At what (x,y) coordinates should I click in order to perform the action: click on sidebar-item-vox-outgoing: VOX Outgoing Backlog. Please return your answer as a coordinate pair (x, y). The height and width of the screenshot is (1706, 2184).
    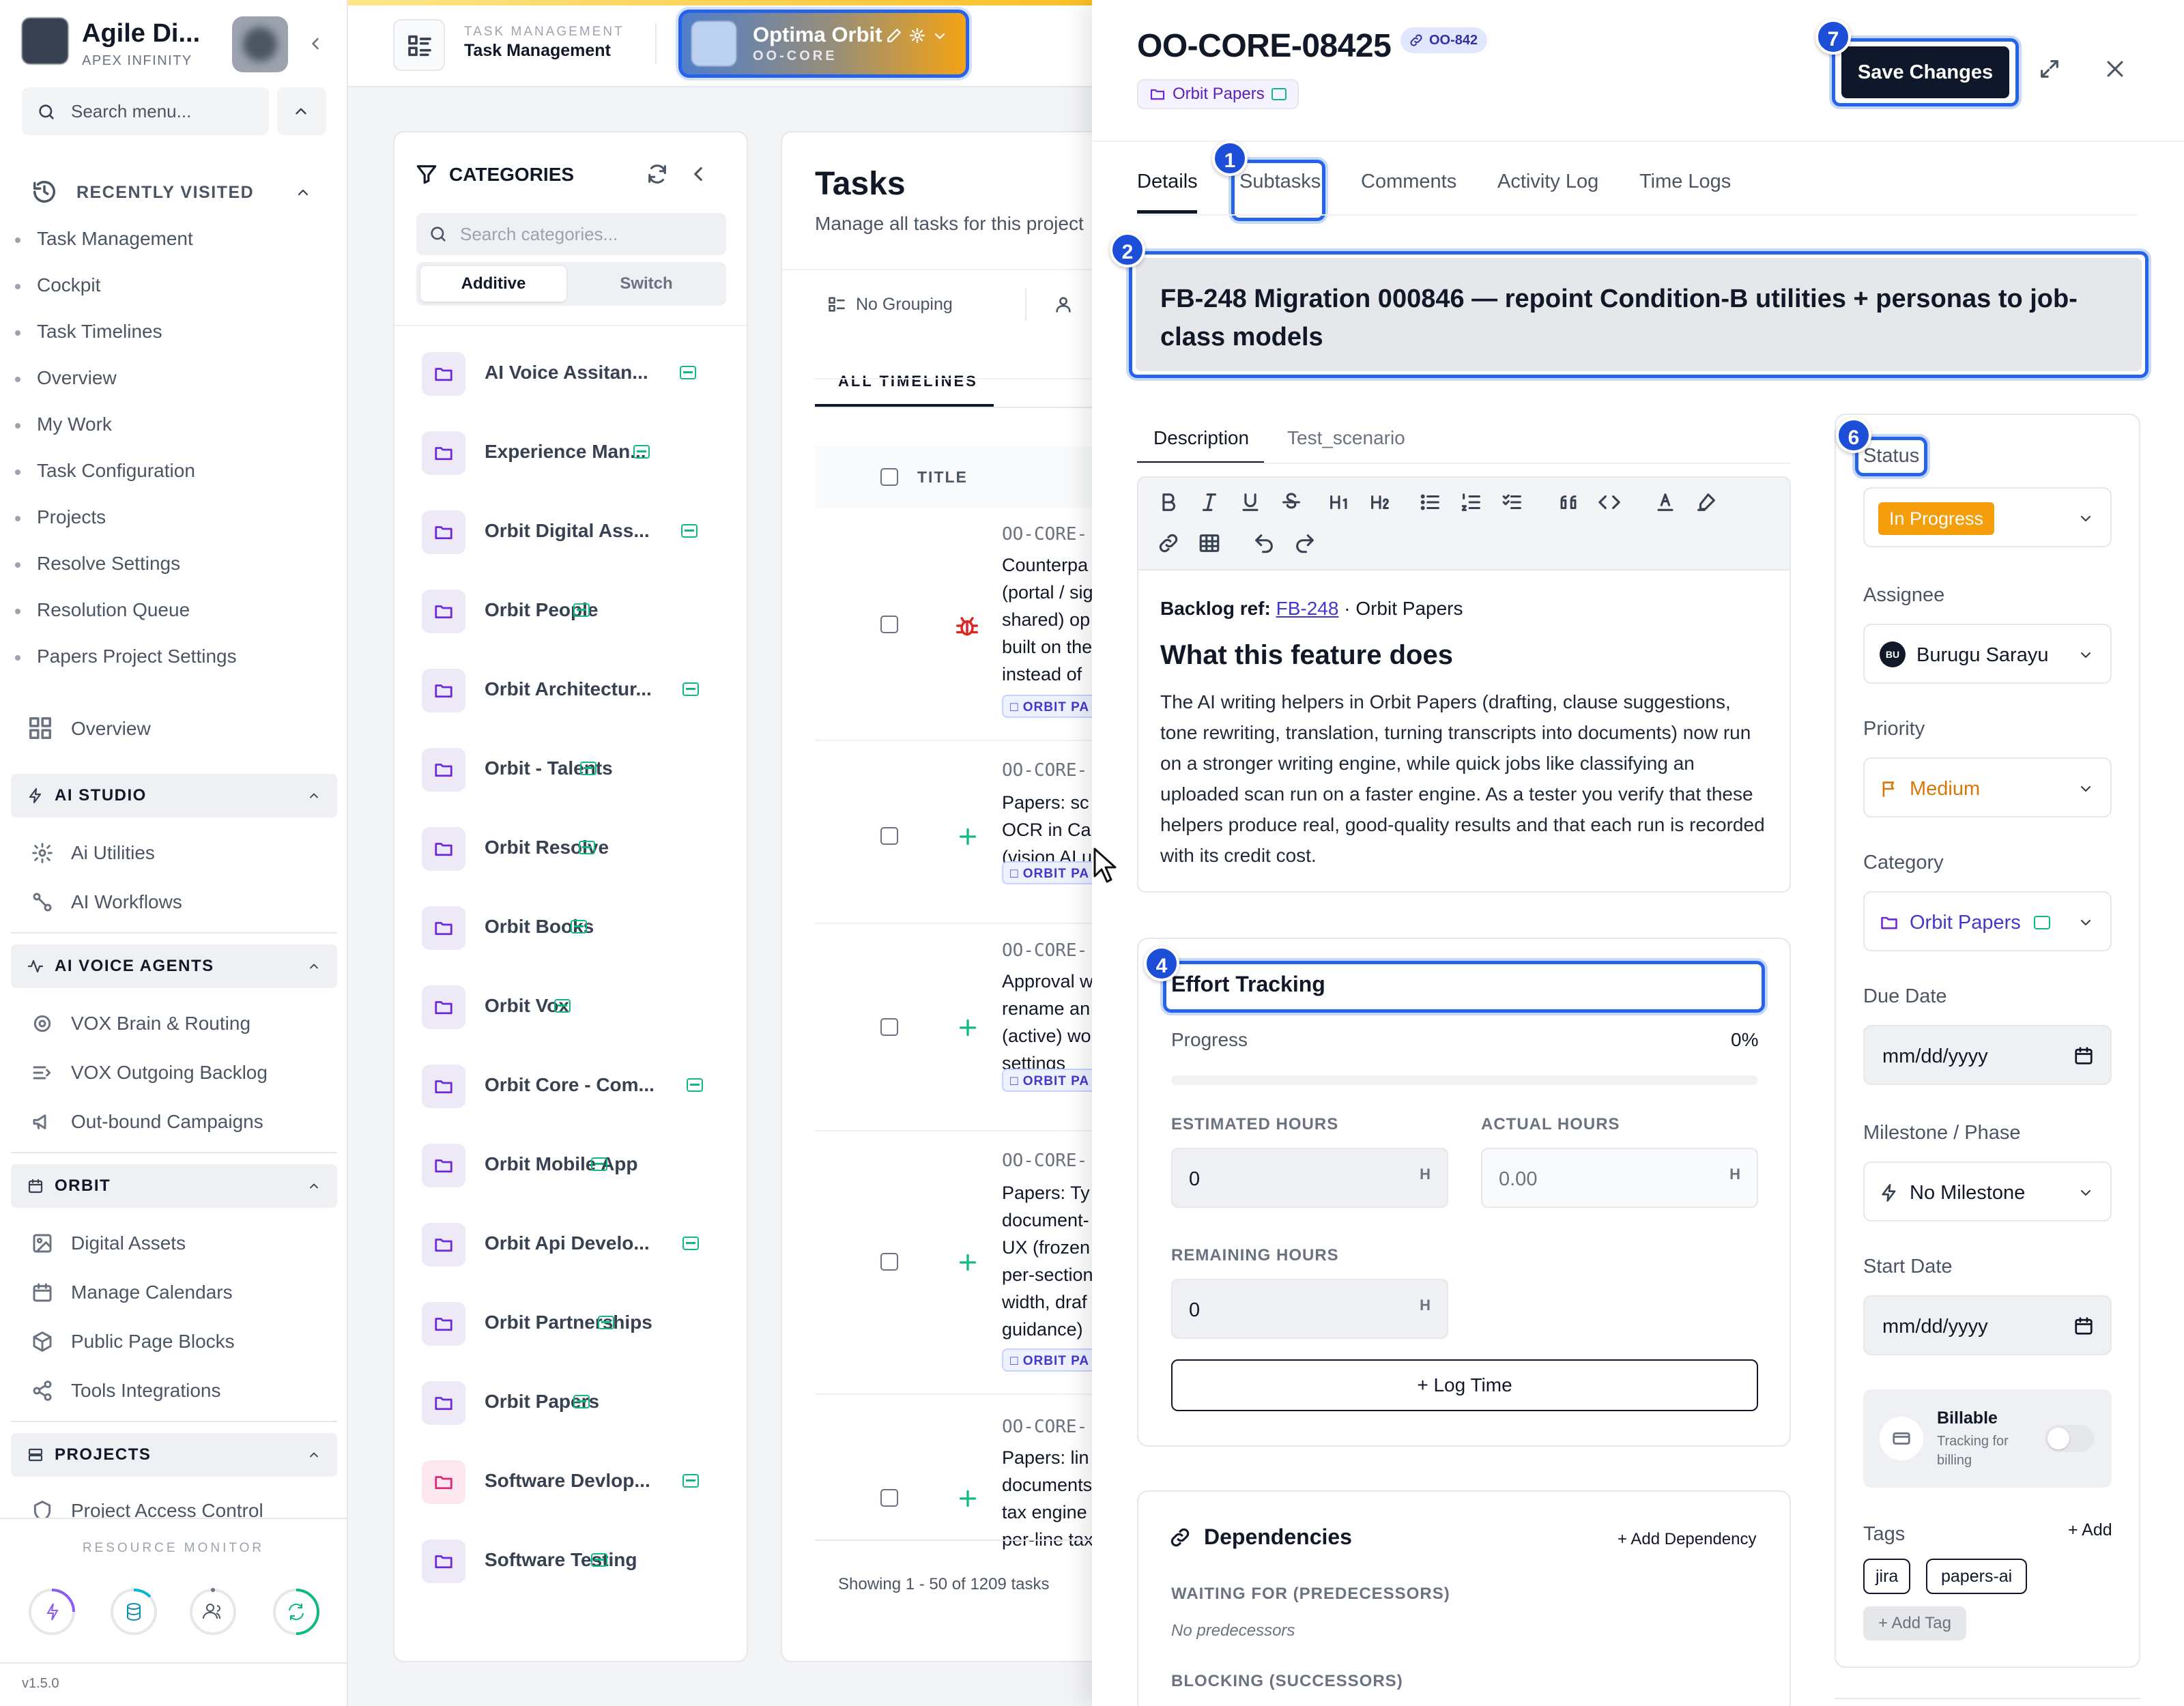
    Looking at the image, I should click on (169, 1073).